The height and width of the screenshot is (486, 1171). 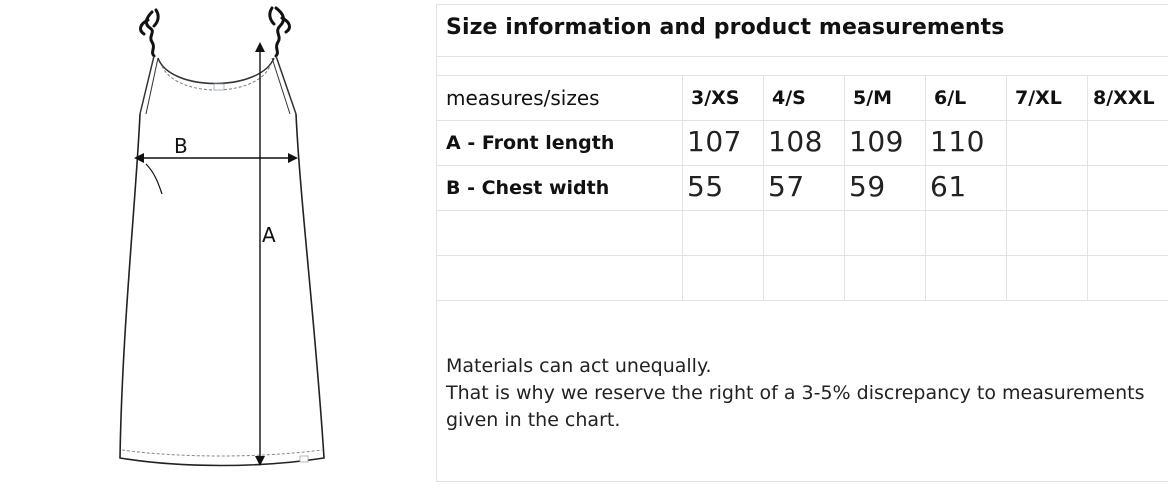 I want to click on measure-b-label: B, so click(x=181, y=146).